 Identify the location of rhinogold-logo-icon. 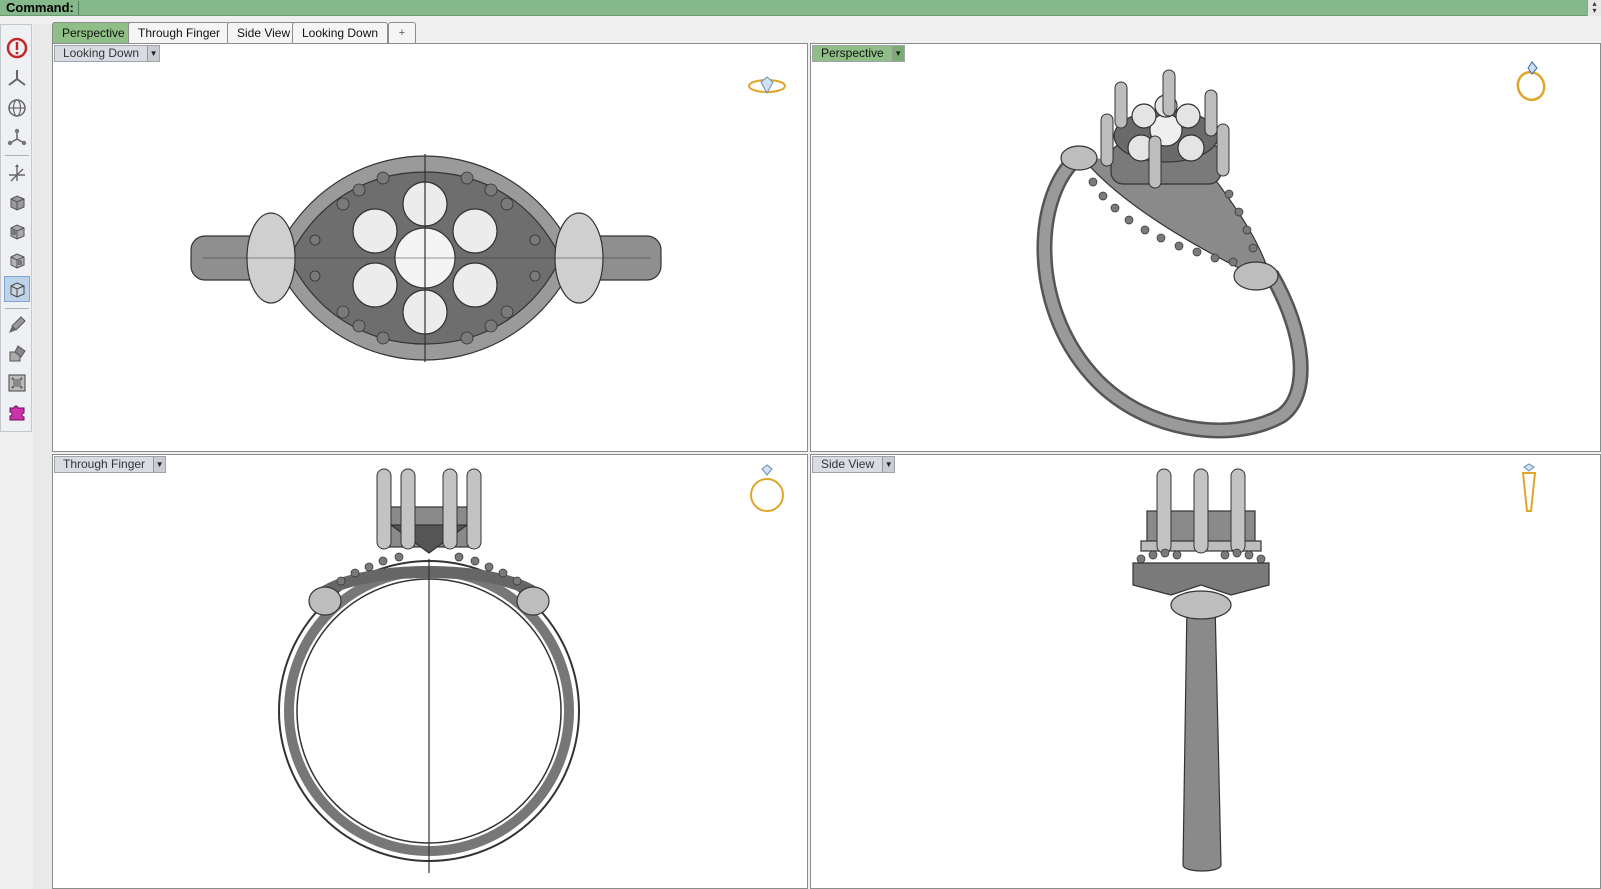
(17, 48).